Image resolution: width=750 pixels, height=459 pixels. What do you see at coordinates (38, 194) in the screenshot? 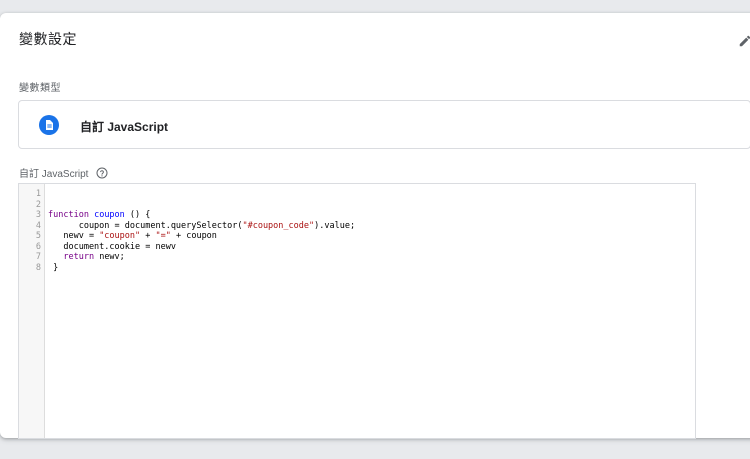
I see `line-number: 1` at bounding box center [38, 194].